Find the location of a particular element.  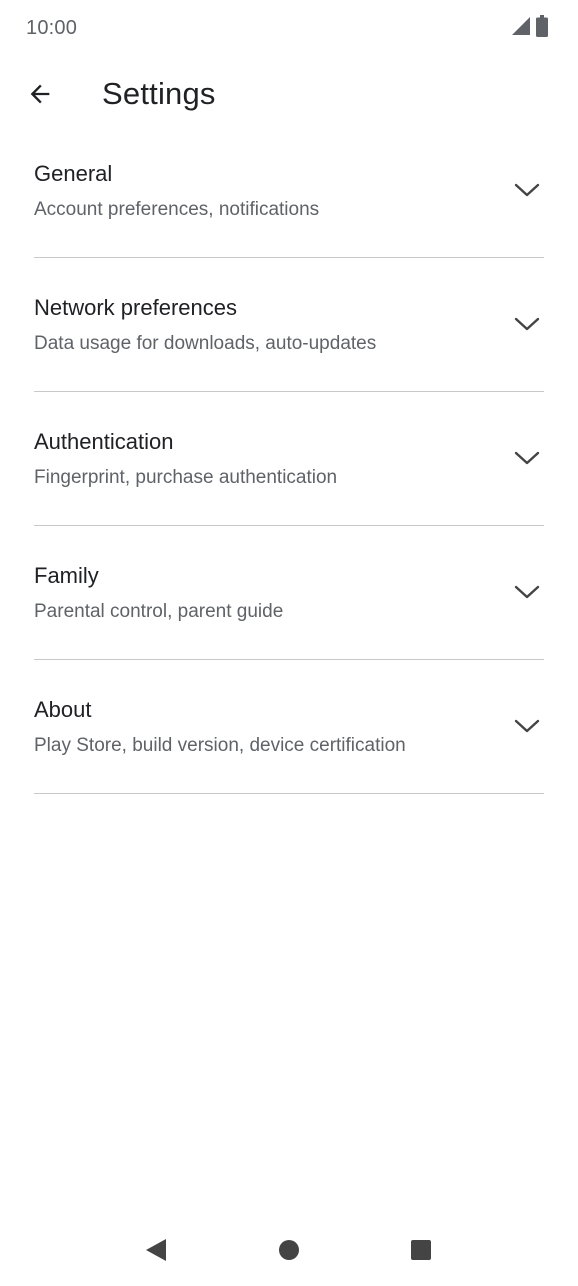

back-button is located at coordinates (40, 96).